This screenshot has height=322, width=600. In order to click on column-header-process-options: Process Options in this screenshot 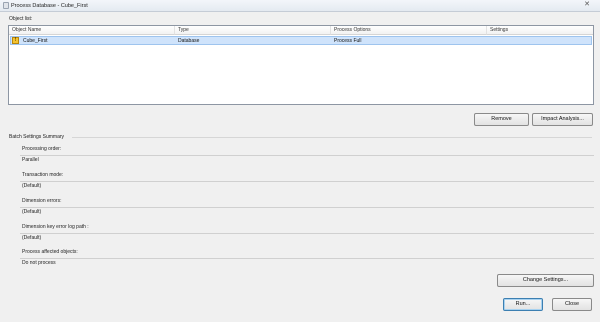, I will do `click(409, 30)`.